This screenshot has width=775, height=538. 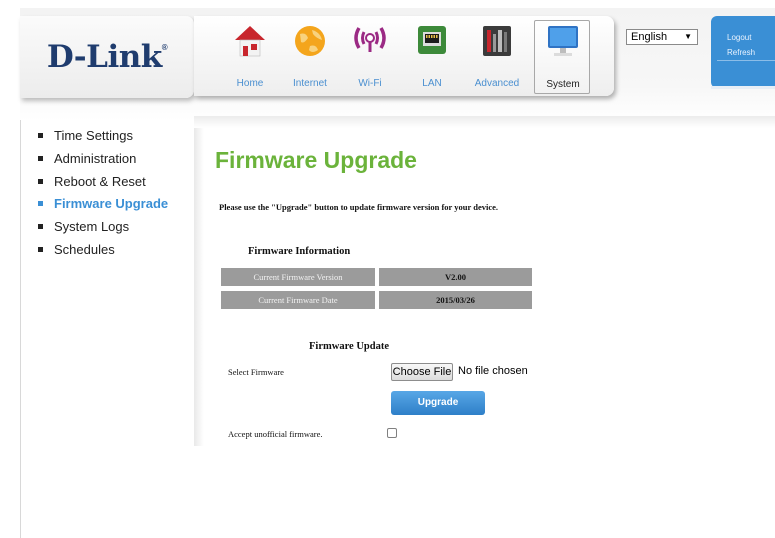 What do you see at coordinates (562, 57) in the screenshot?
I see `nav-system: System` at bounding box center [562, 57].